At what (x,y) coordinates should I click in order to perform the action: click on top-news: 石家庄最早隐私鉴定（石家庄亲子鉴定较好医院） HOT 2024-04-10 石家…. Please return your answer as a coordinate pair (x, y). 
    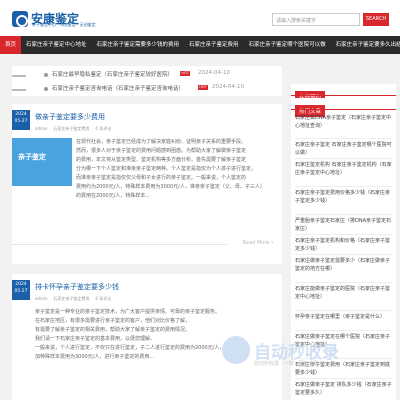
    Looking at the image, I should click on (147, 81).